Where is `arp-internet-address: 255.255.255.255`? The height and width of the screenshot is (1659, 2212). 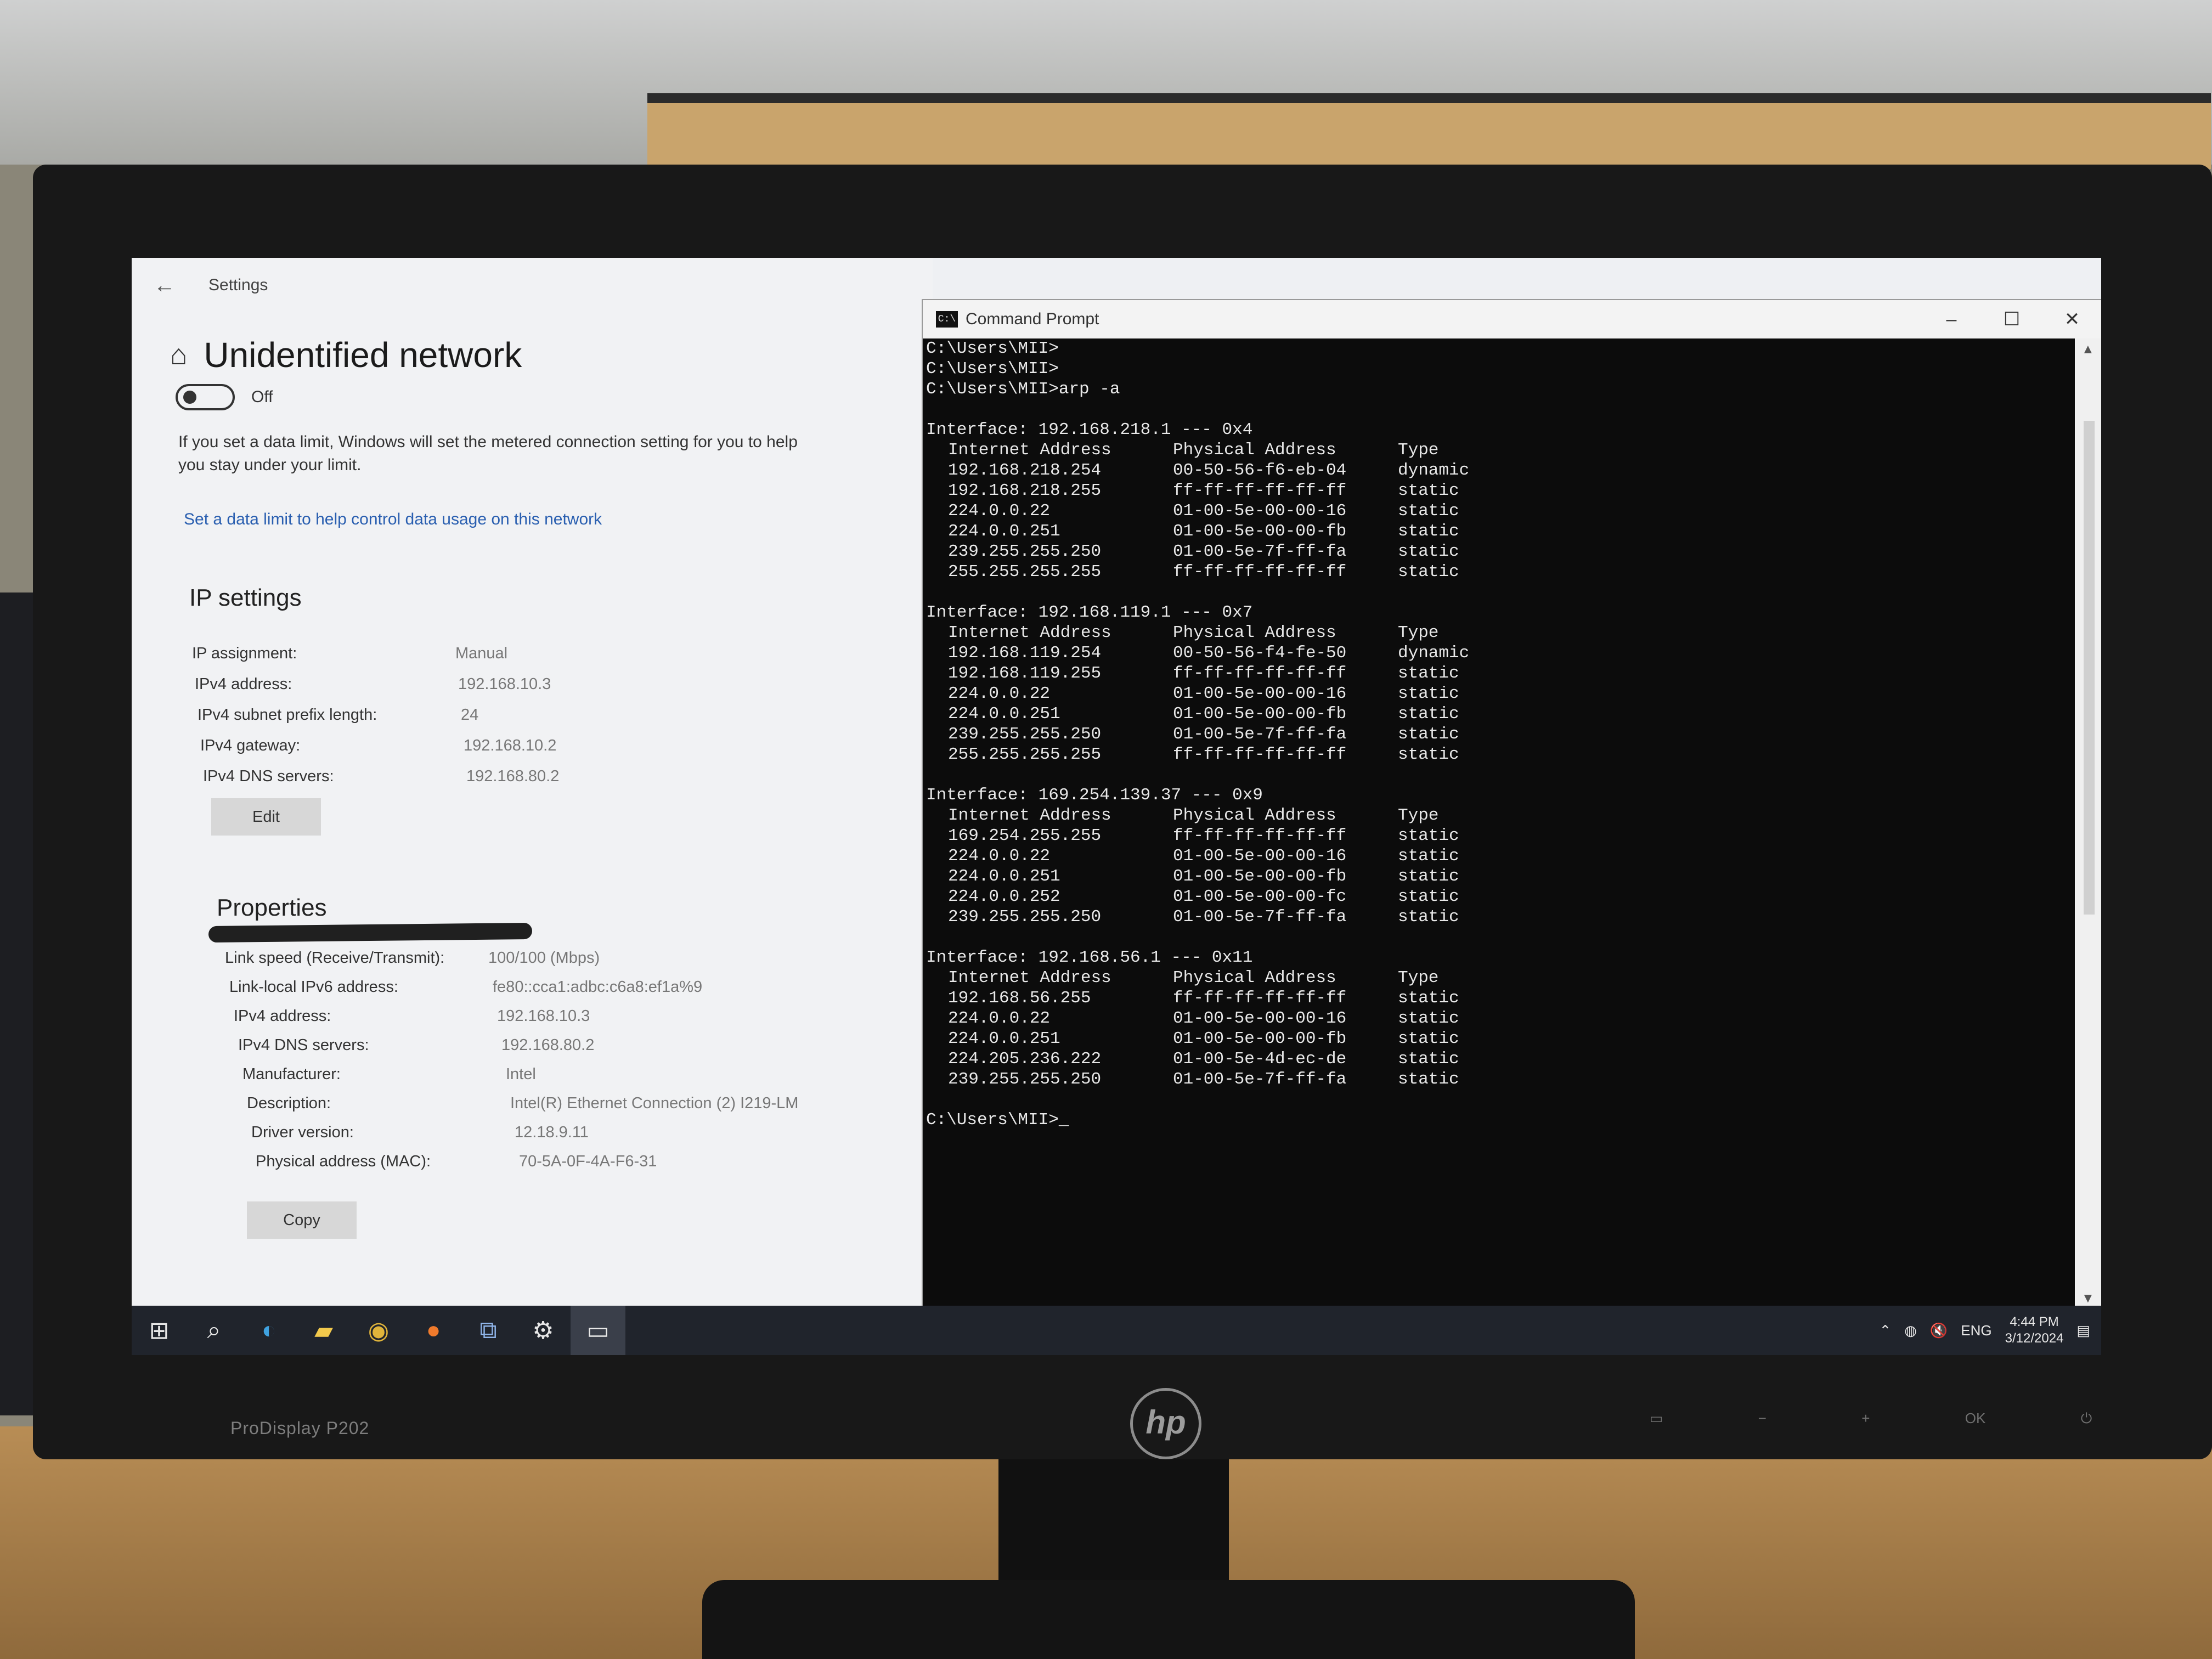
arp-internet-address: 255.255.255.255 is located at coordinates (1025, 572).